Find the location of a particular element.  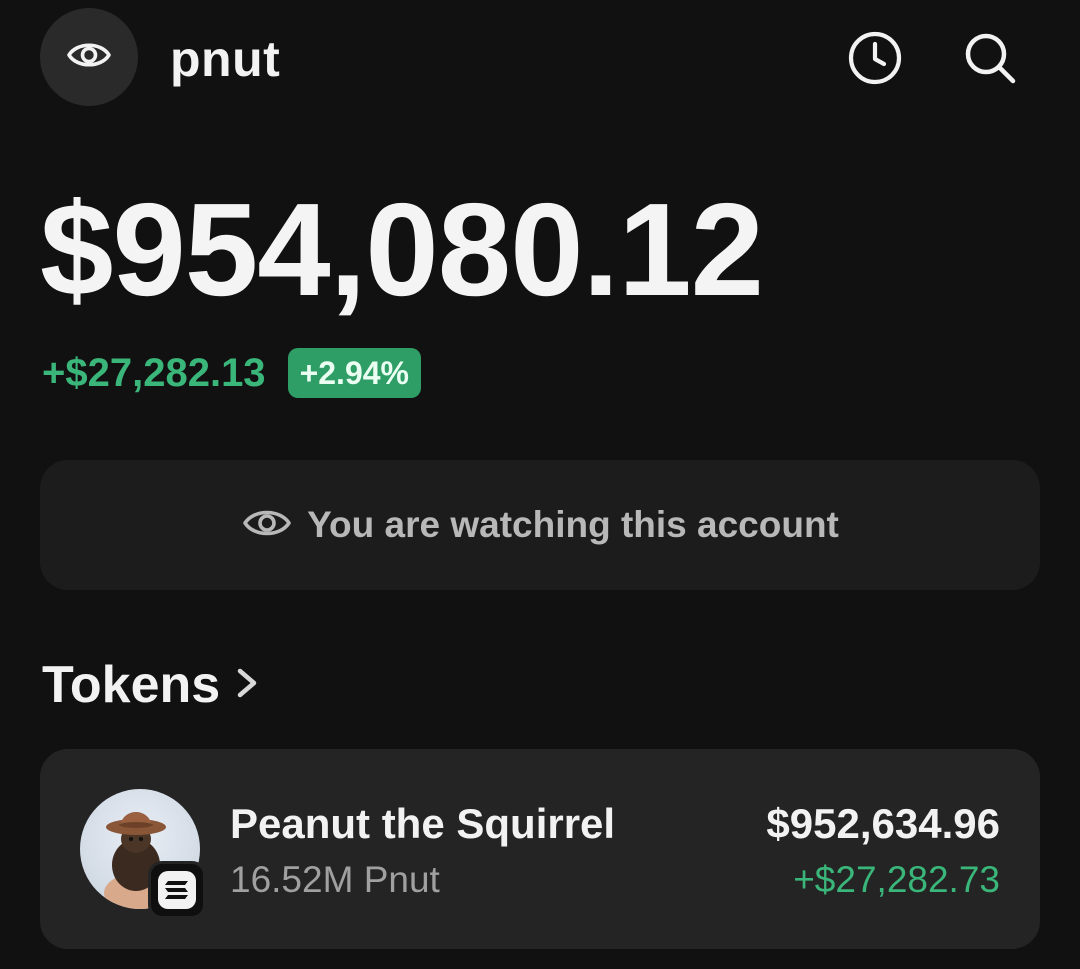

tokens-title: Tokens is located at coordinates (131, 685).